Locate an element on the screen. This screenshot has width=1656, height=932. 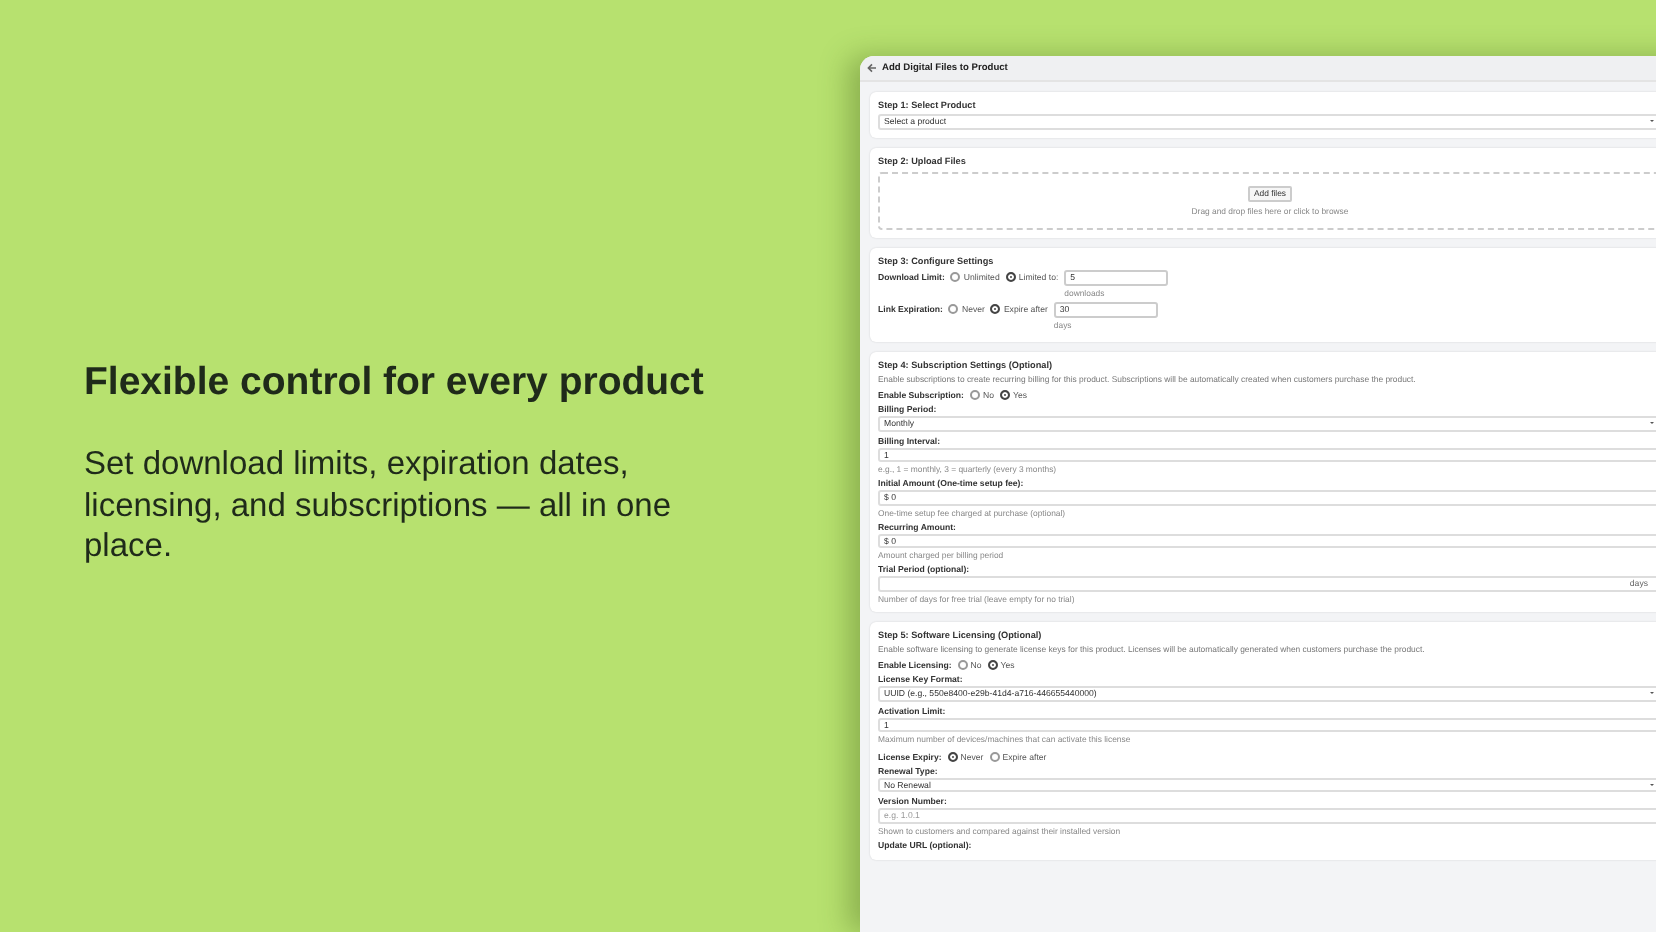
subtext: Set download limits, expiration dates, licensing, and subscriptions — all in one place. is located at coordinates (378, 505).